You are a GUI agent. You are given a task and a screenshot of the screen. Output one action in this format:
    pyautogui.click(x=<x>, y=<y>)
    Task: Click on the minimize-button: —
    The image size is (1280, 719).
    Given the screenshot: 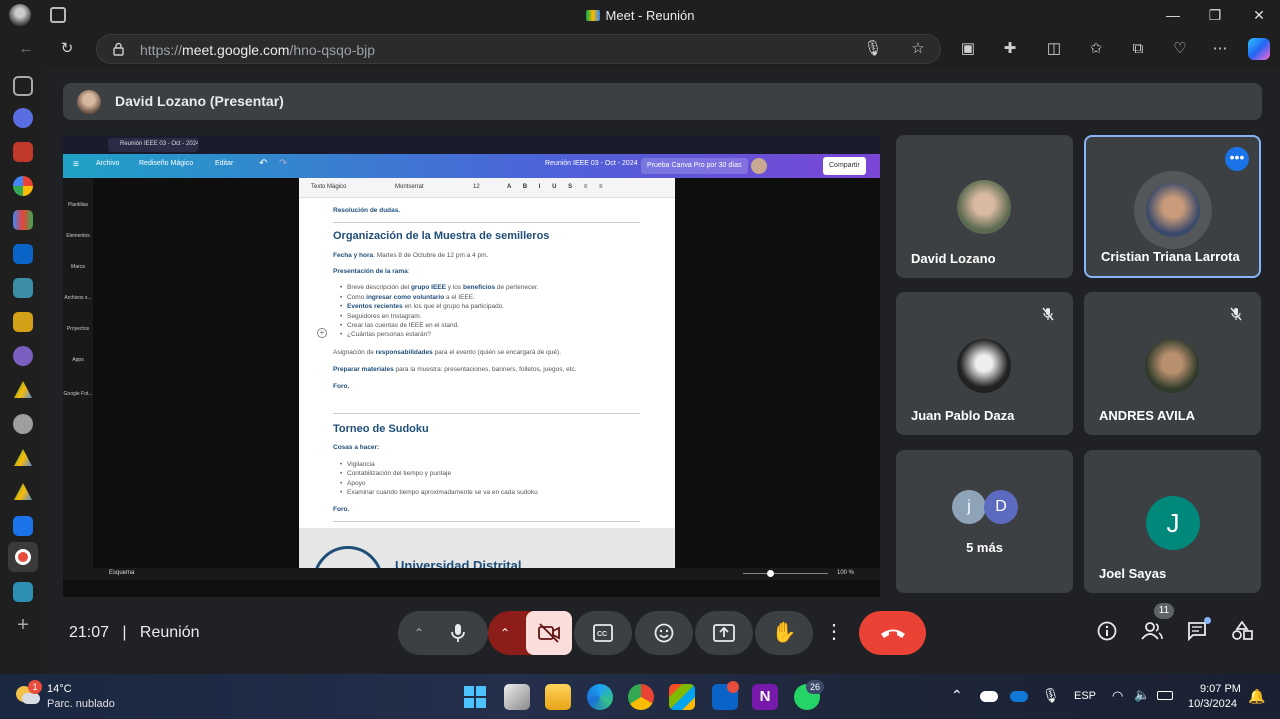 What is the action you would take?
    pyautogui.click(x=1173, y=15)
    